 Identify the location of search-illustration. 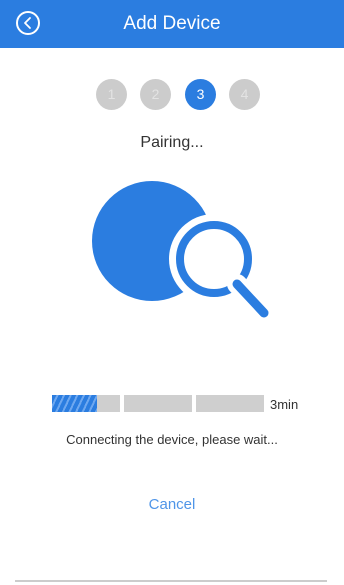
(183, 253).